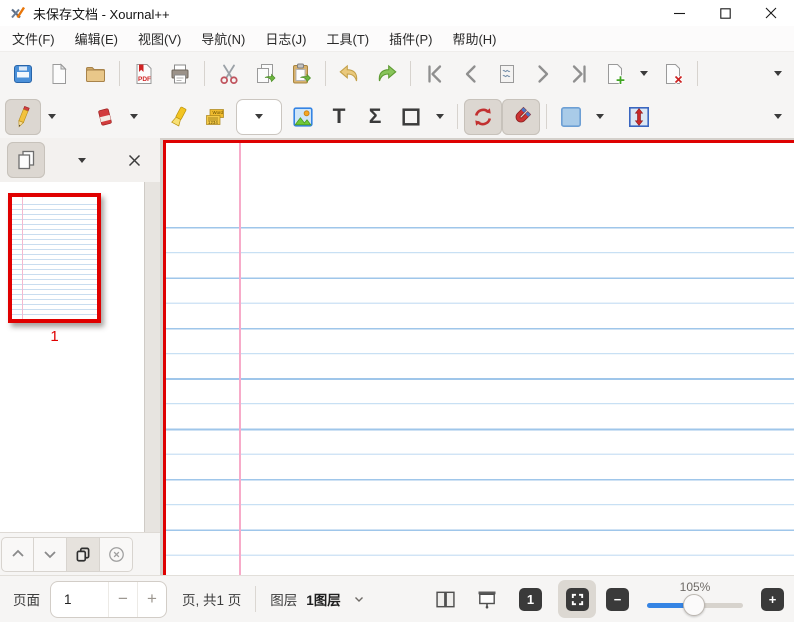 This screenshot has height=622, width=794. What do you see at coordinates (397, 598) in the screenshot?
I see `statusbar: 页面 1 − + 页, 共1 页 图层 1图层 1 − 105% +` at bounding box center [397, 598].